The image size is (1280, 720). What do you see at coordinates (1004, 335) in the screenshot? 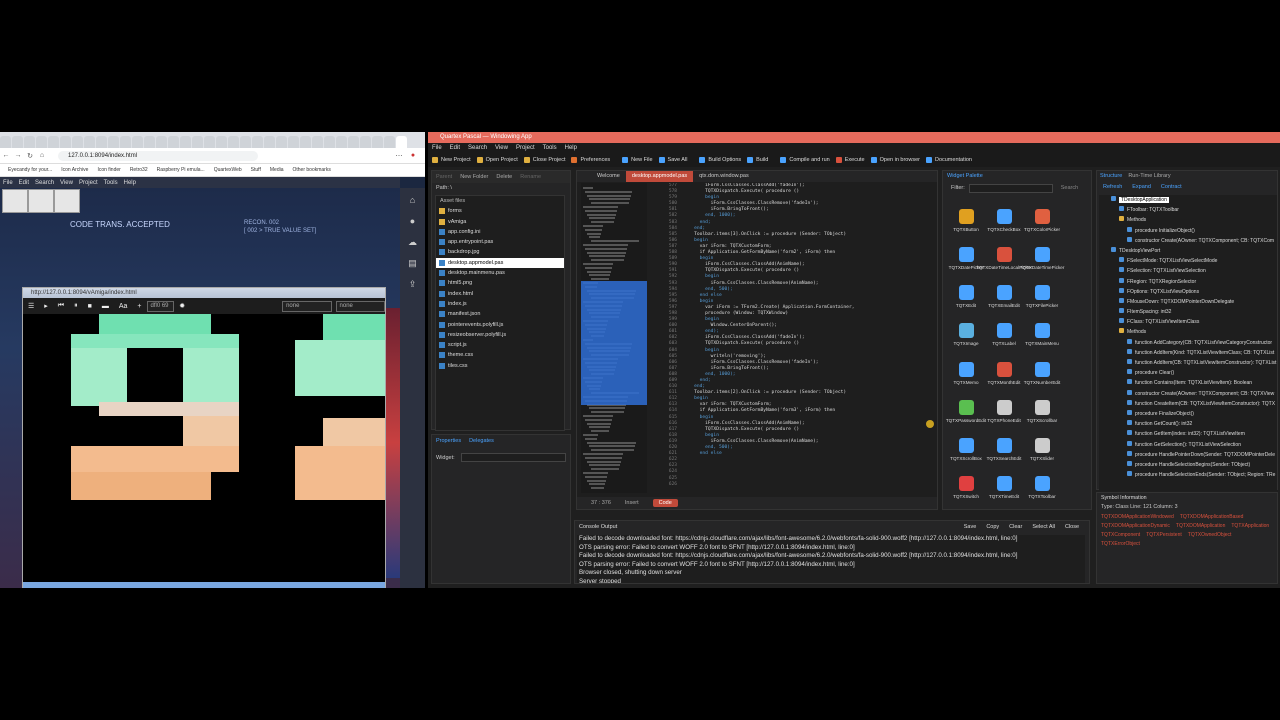
I see `widget-tqtxlabel: TQTXLabel` at bounding box center [1004, 335].